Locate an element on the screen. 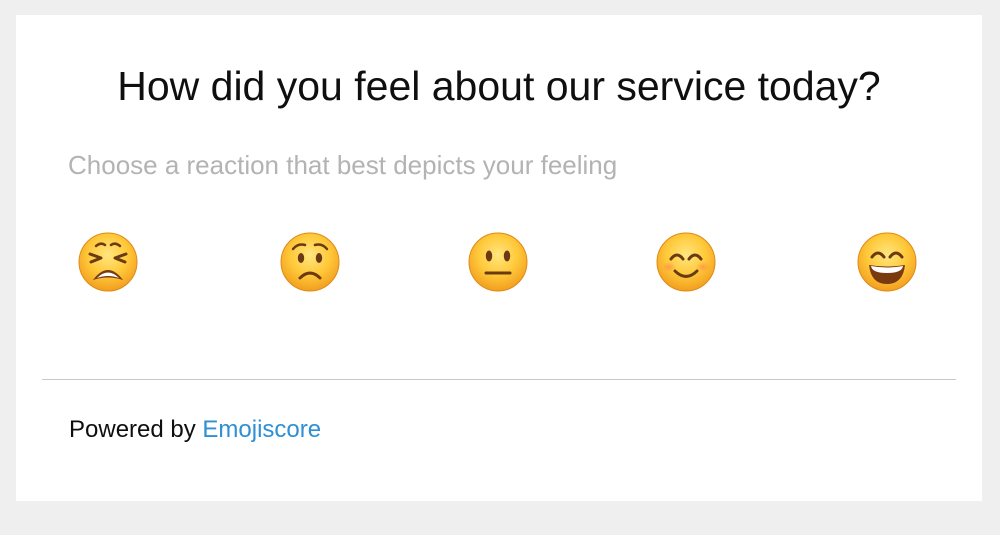  divider is located at coordinates (499, 379).